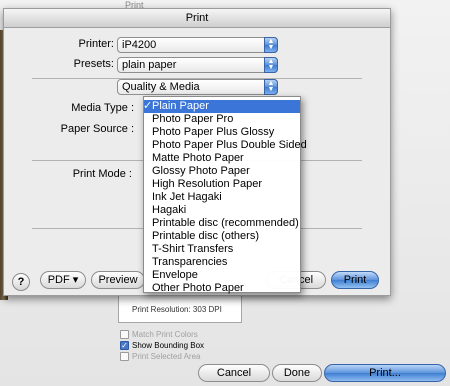 The height and width of the screenshot is (386, 450). What do you see at coordinates (165, 334) in the screenshot?
I see `checkbox-label: Match Print Colors` at bounding box center [165, 334].